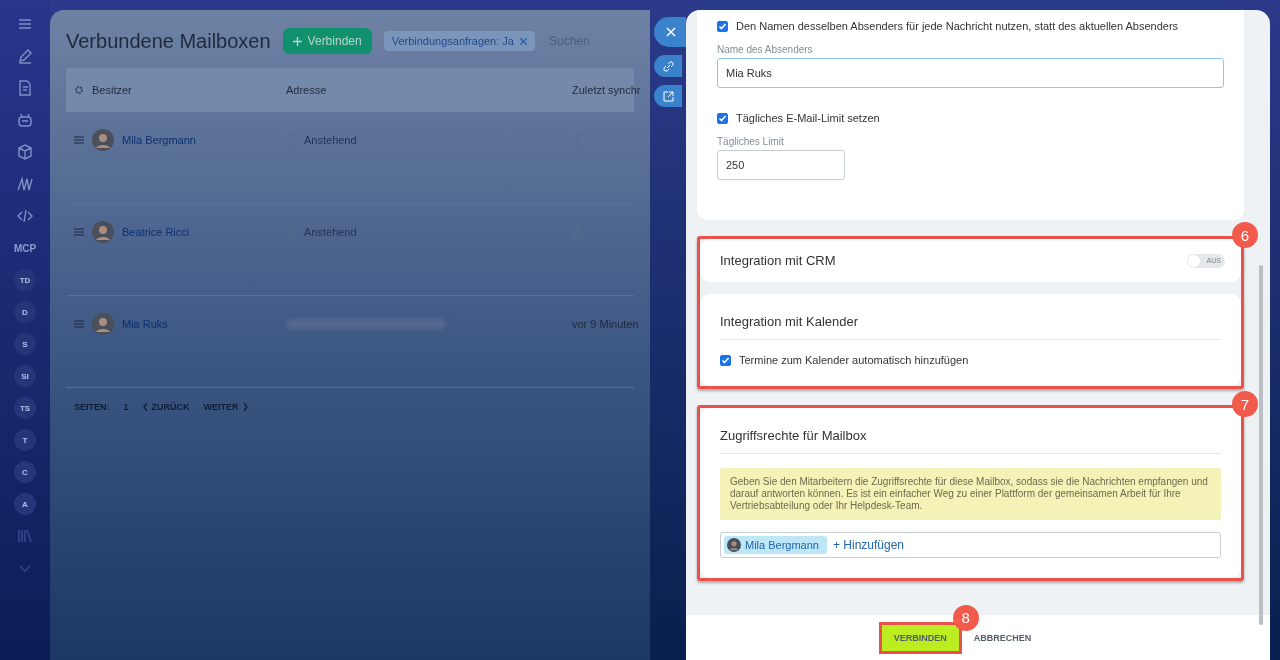 Image resolution: width=1280 pixels, height=660 pixels. I want to click on close-button, so click(670, 32).